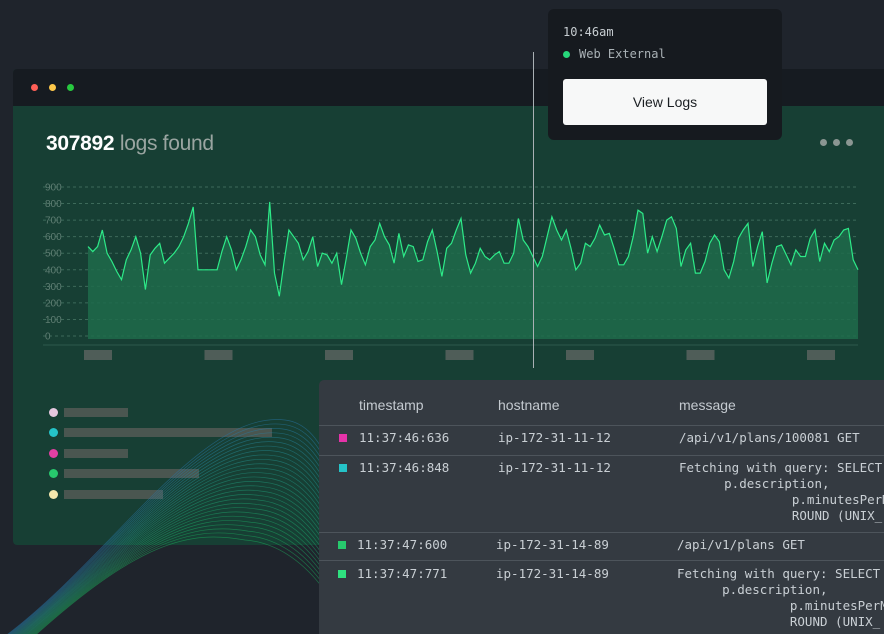  I want to click on timestamp-cell: 11:37:46:636, so click(404, 437).